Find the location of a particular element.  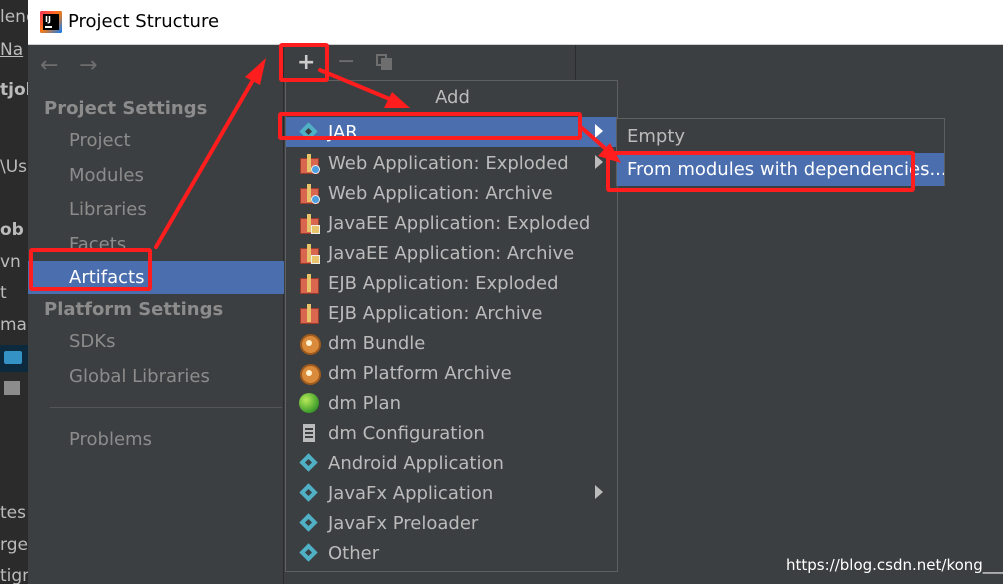

bg-text: lenc is located at coordinates (14, 17).